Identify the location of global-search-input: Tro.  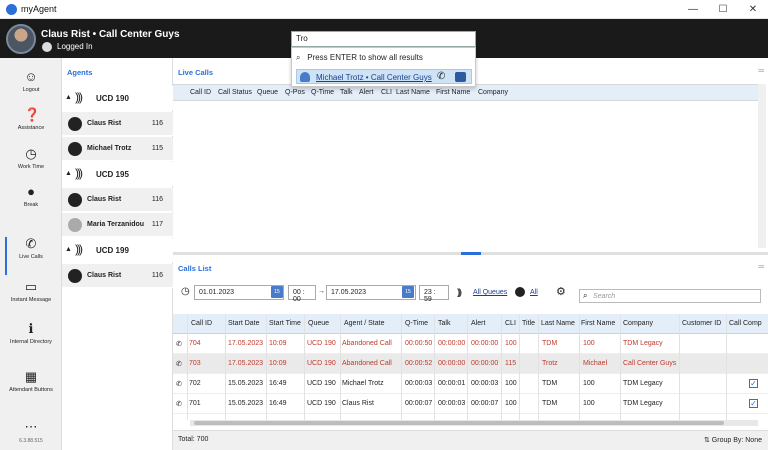
(383, 39).